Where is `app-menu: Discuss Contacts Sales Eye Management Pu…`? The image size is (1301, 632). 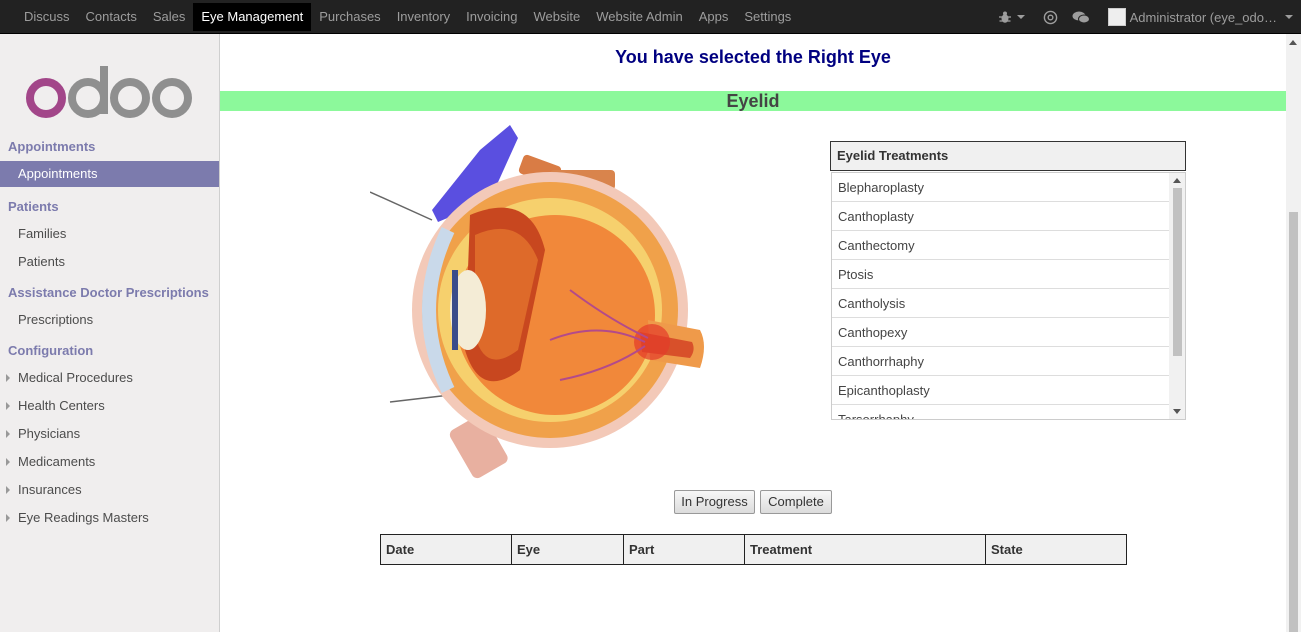 app-menu: Discuss Contacts Sales Eye Management Pu… is located at coordinates (407, 17).